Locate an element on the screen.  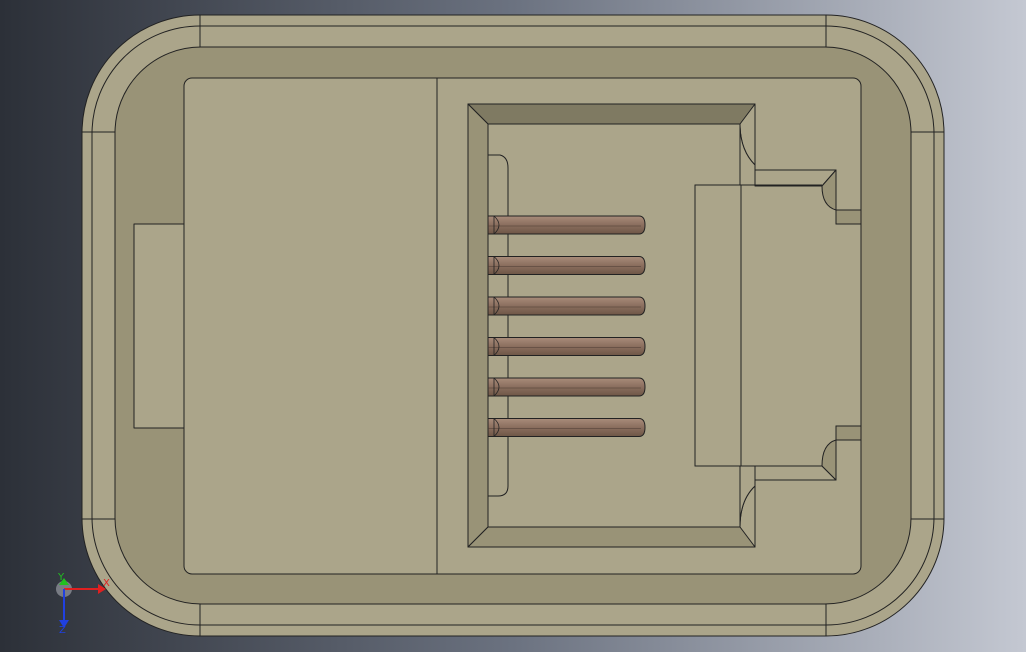
triad-x-label: X is located at coordinates (106, 583).